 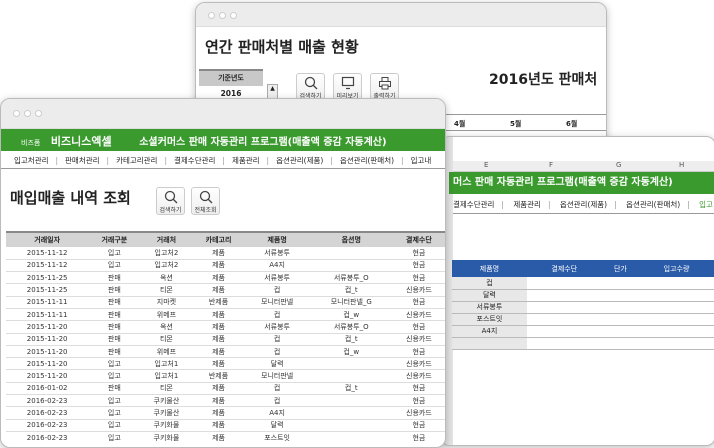 What do you see at coordinates (706, 204) in the screenshot?
I see `nav-item: 입고` at bounding box center [706, 204].